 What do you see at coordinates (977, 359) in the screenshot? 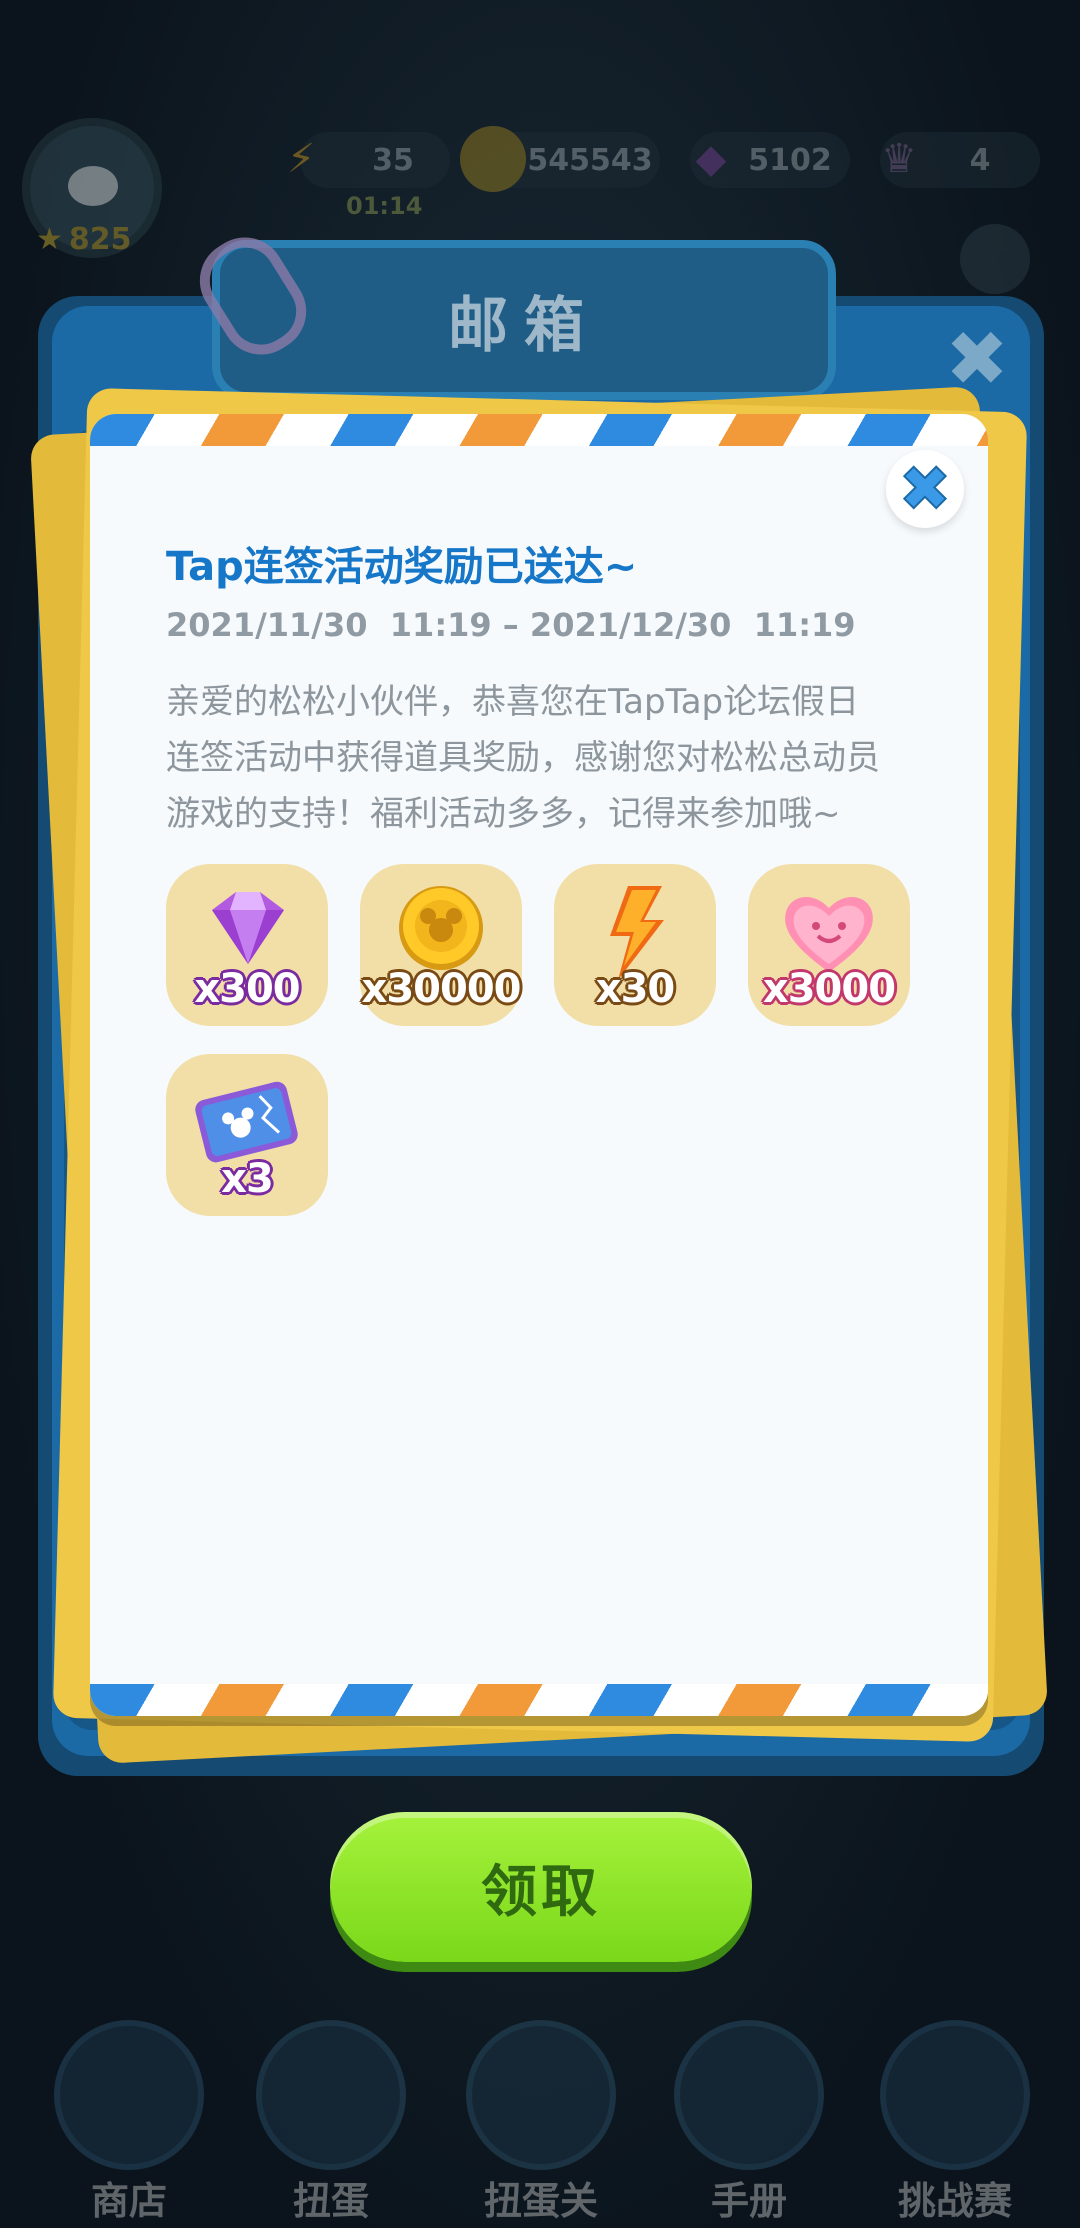
I see `mailbox-close-icon: ✖` at bounding box center [977, 359].